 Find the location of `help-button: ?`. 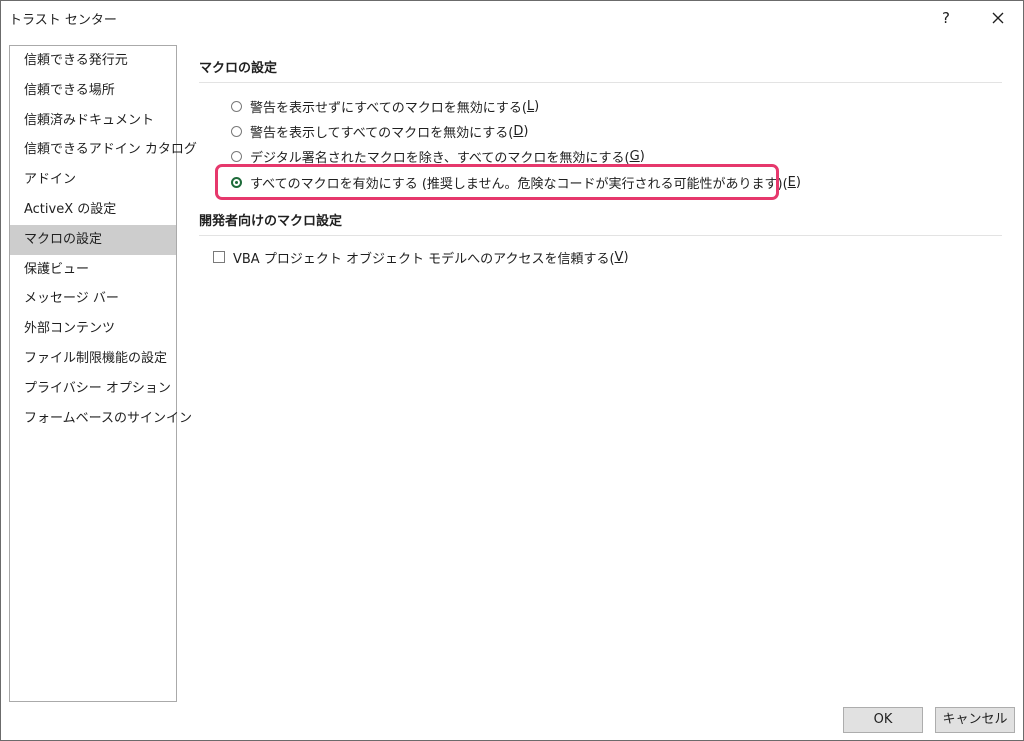

help-button: ? is located at coordinates (946, 18).